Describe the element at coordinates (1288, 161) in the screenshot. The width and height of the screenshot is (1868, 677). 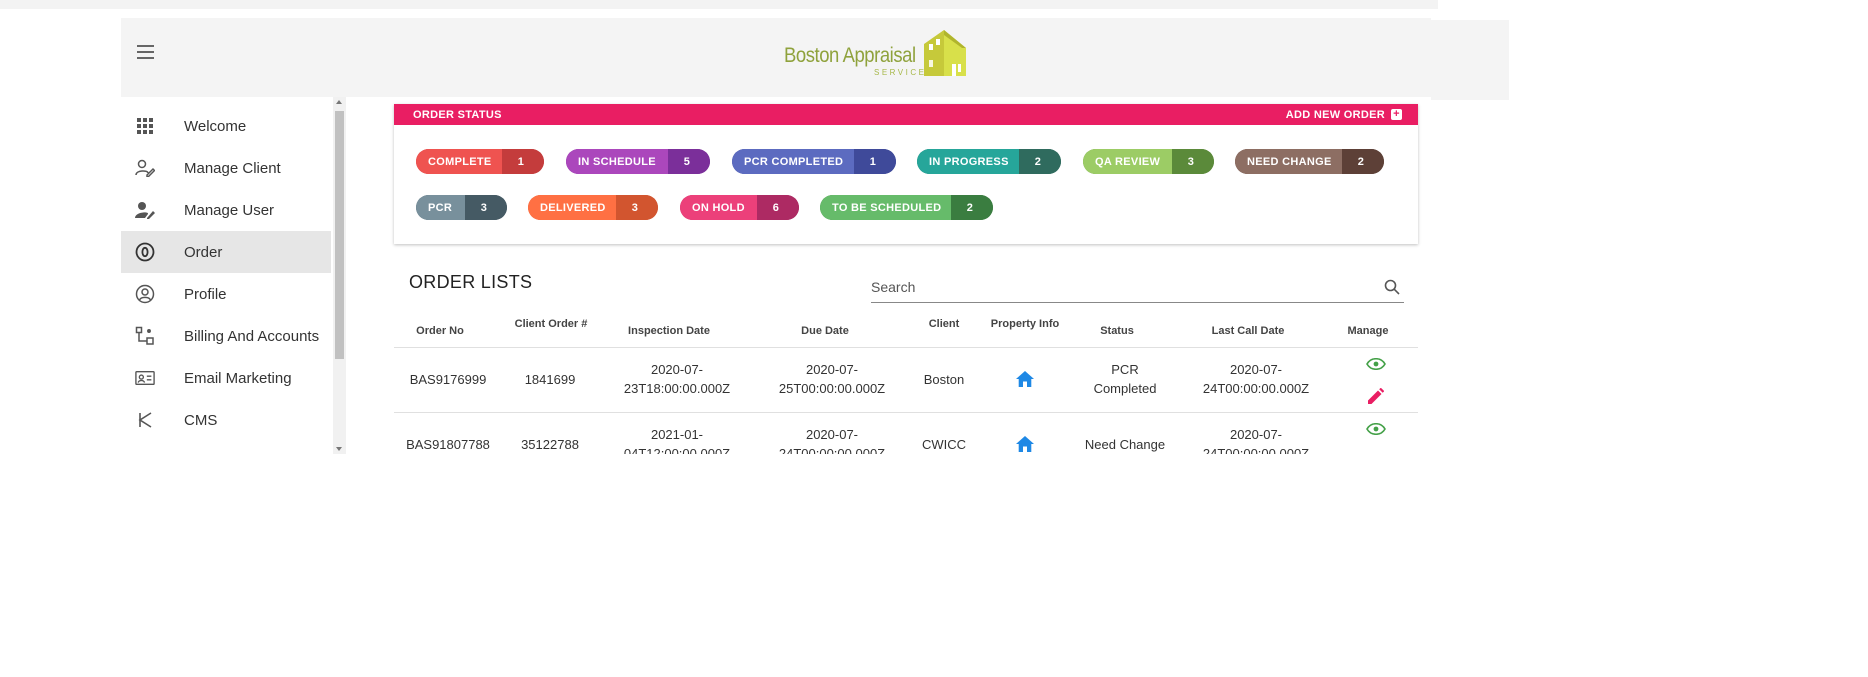
I see `status-pill-label: NEED CHANGE` at that location.